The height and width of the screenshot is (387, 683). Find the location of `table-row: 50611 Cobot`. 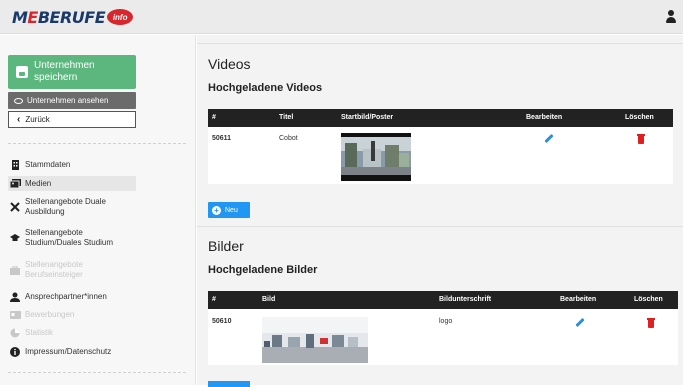

table-row: 50611 Cobot is located at coordinates (440, 155).